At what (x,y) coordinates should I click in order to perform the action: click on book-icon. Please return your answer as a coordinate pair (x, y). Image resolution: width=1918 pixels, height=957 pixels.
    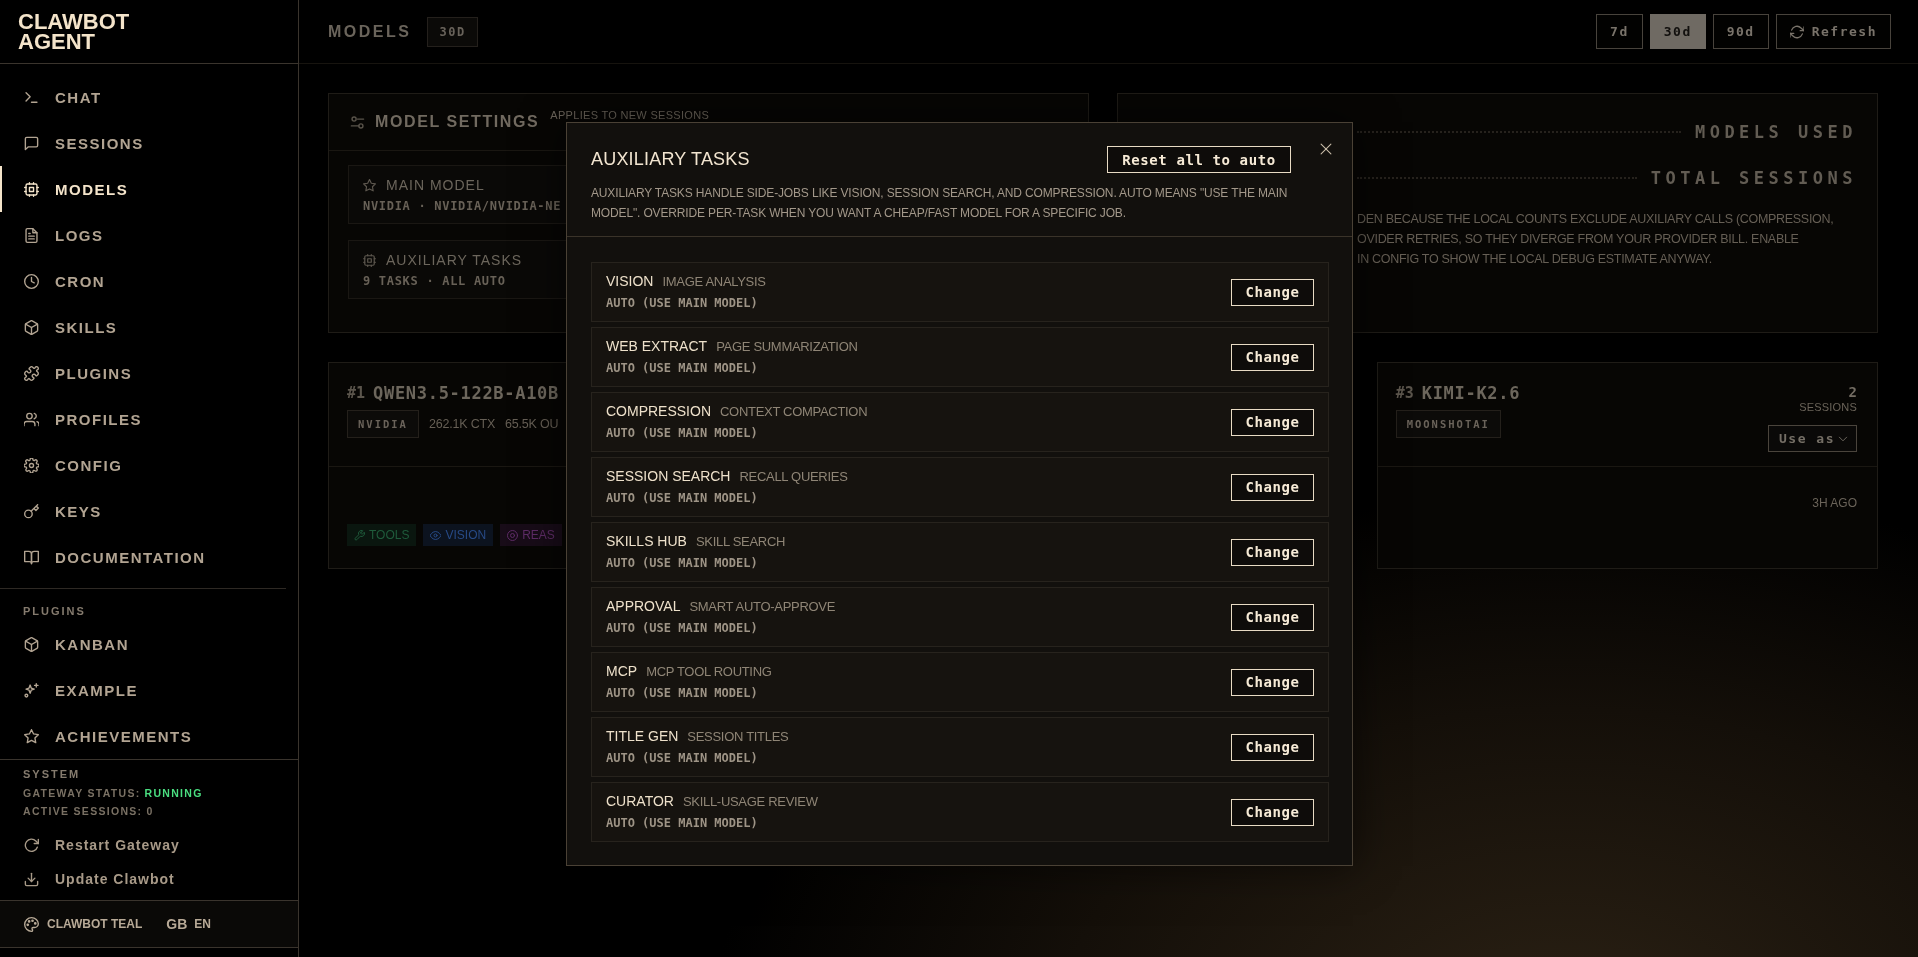
    Looking at the image, I should click on (31, 557).